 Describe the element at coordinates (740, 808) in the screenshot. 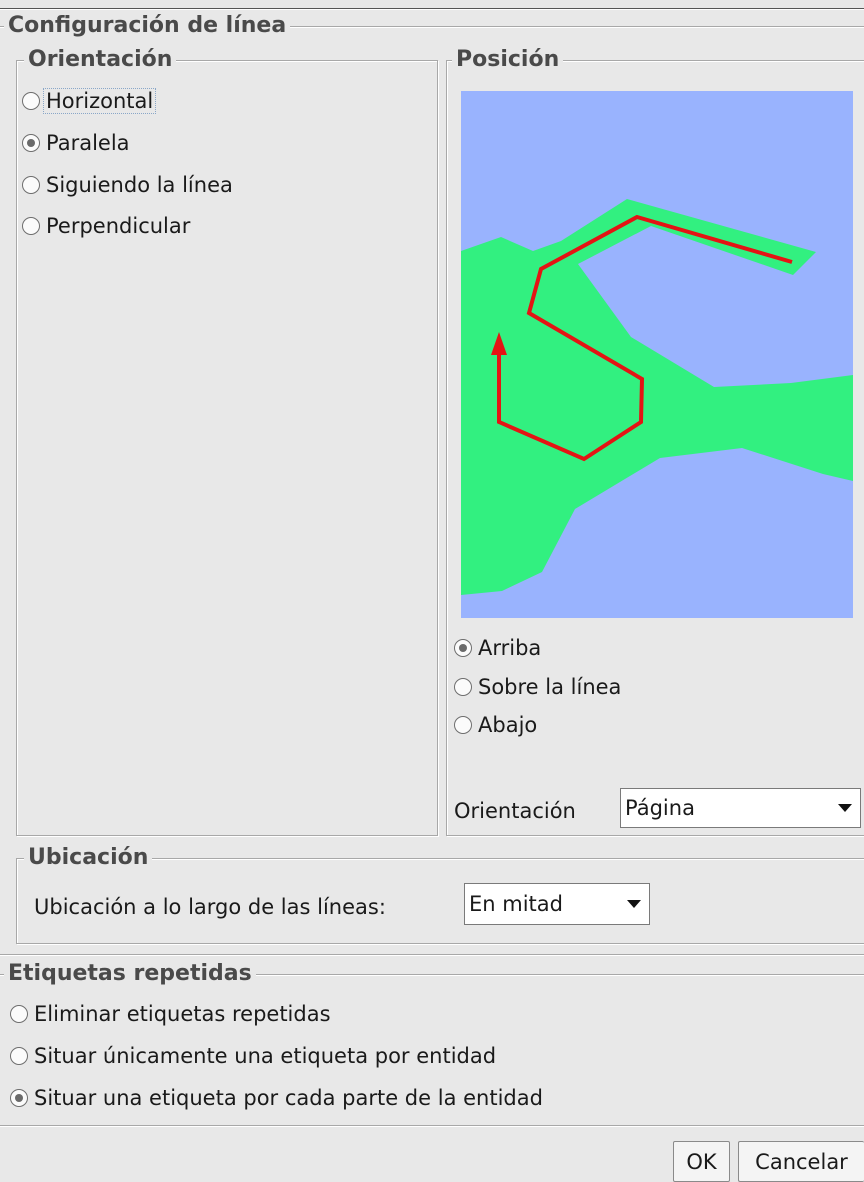

I see `position-orientation-select: Página` at that location.